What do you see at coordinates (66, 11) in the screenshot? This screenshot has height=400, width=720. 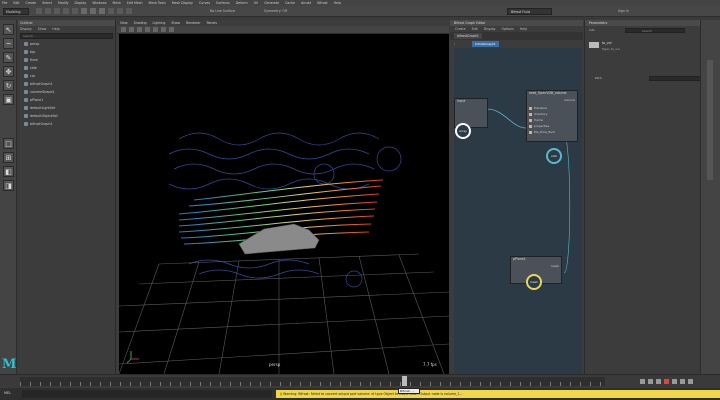 I see `undo-icon` at bounding box center [66, 11].